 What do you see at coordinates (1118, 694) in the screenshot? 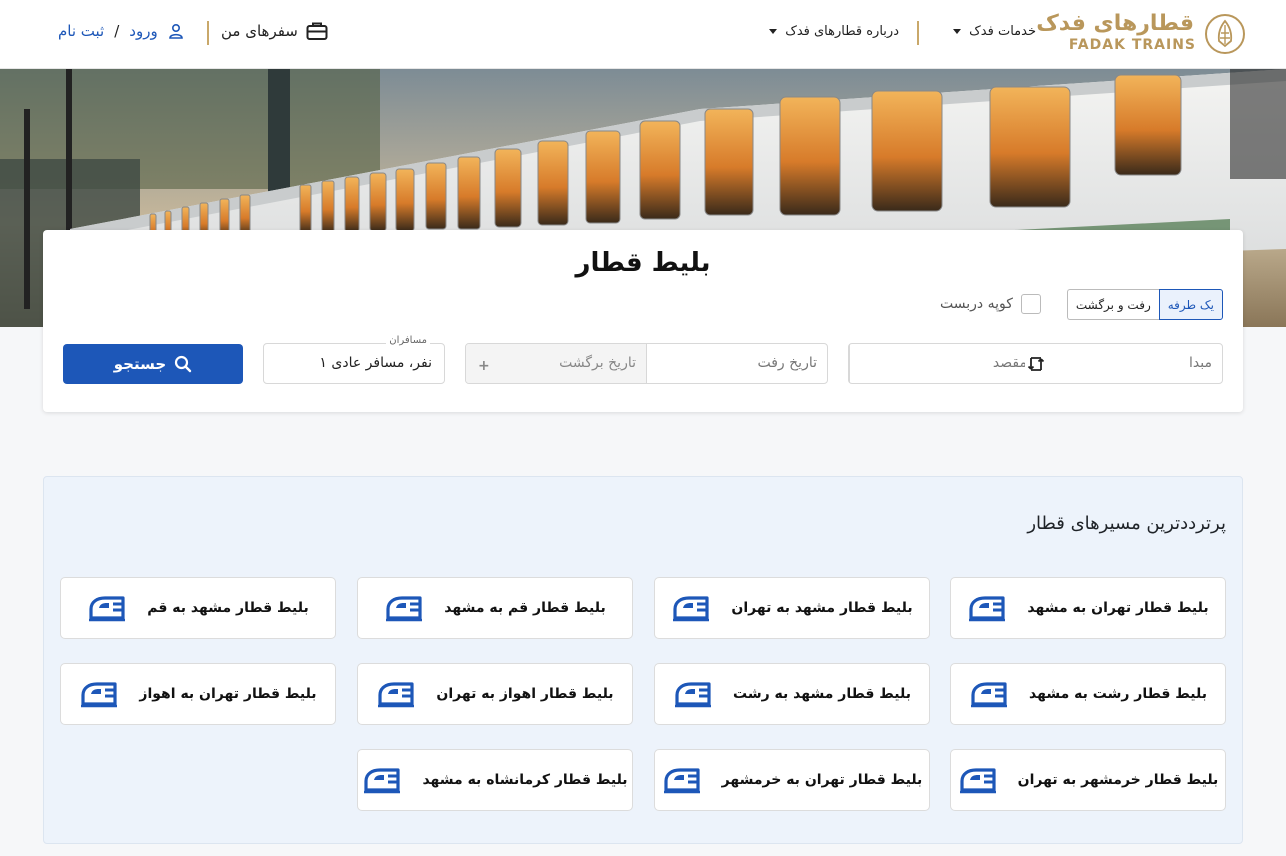
I see `route-label: بلیط قطار رشت به مشهد` at bounding box center [1118, 694].